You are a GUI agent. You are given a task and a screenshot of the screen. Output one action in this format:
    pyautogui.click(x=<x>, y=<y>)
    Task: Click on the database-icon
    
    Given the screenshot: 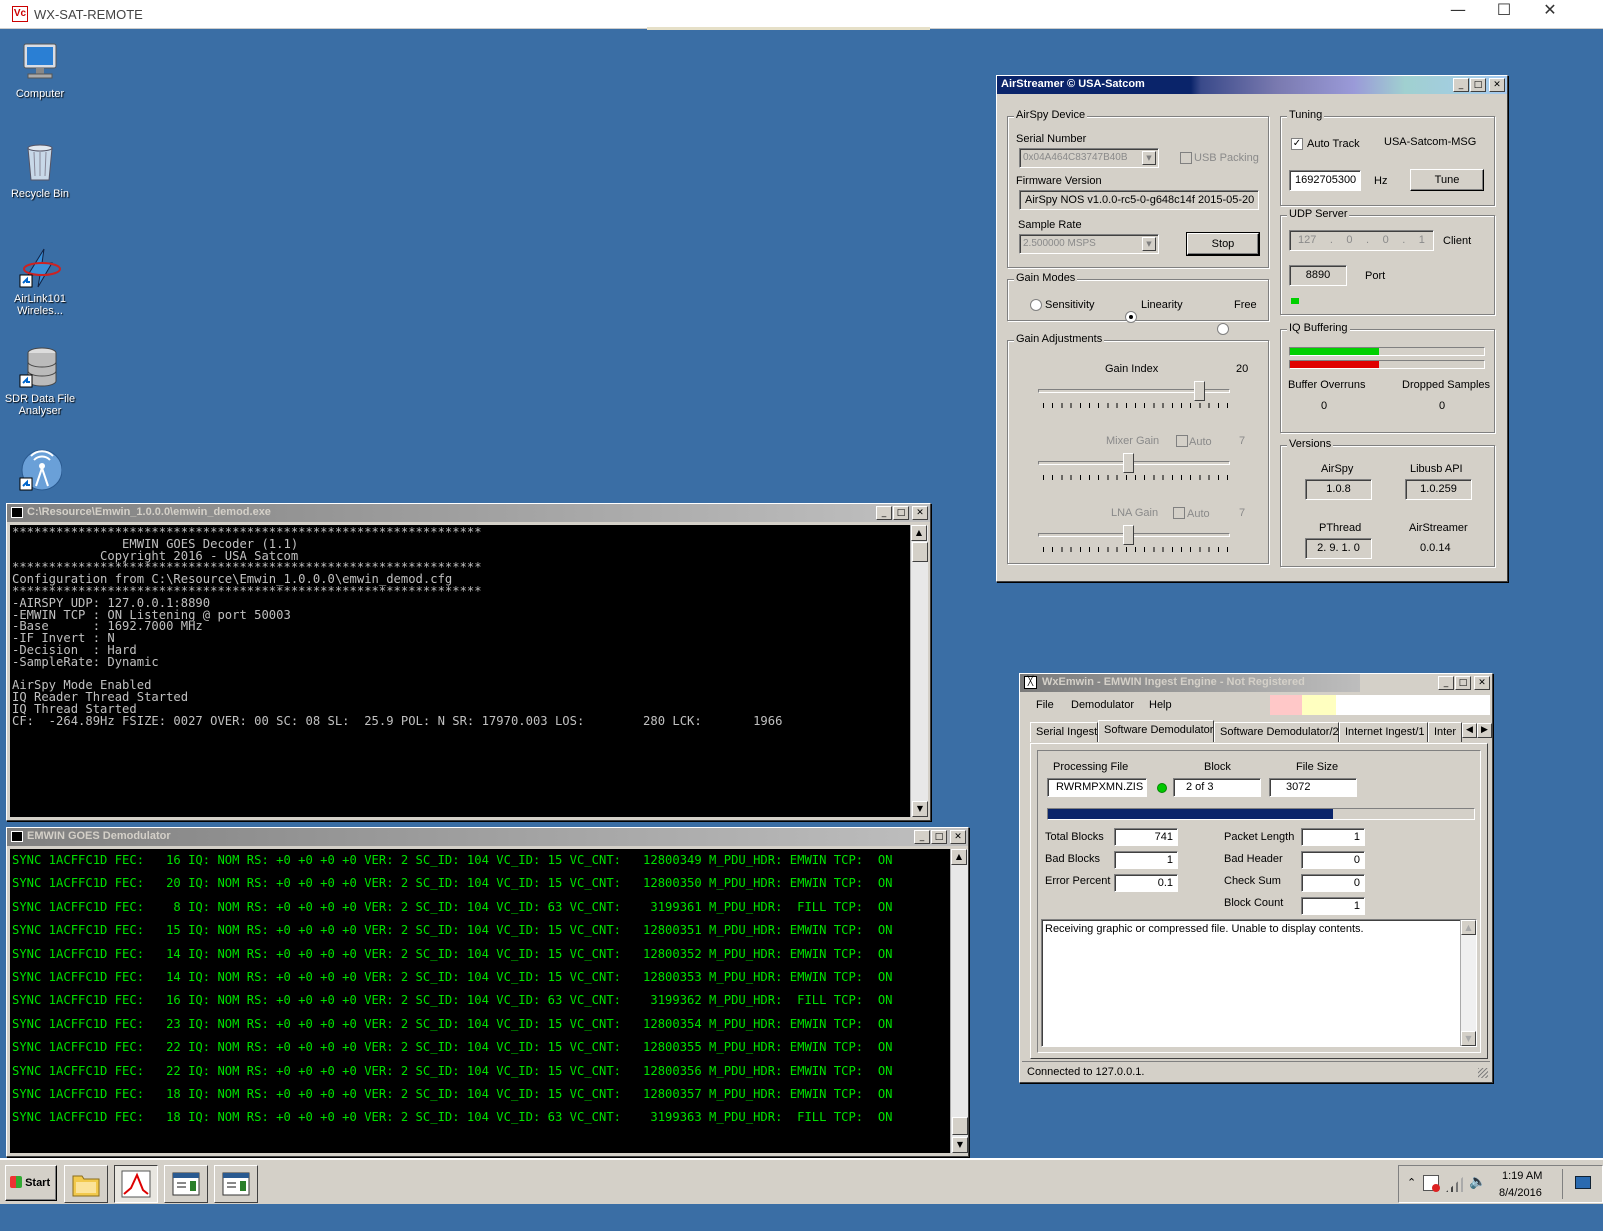 What is the action you would take?
    pyautogui.click(x=40, y=367)
    